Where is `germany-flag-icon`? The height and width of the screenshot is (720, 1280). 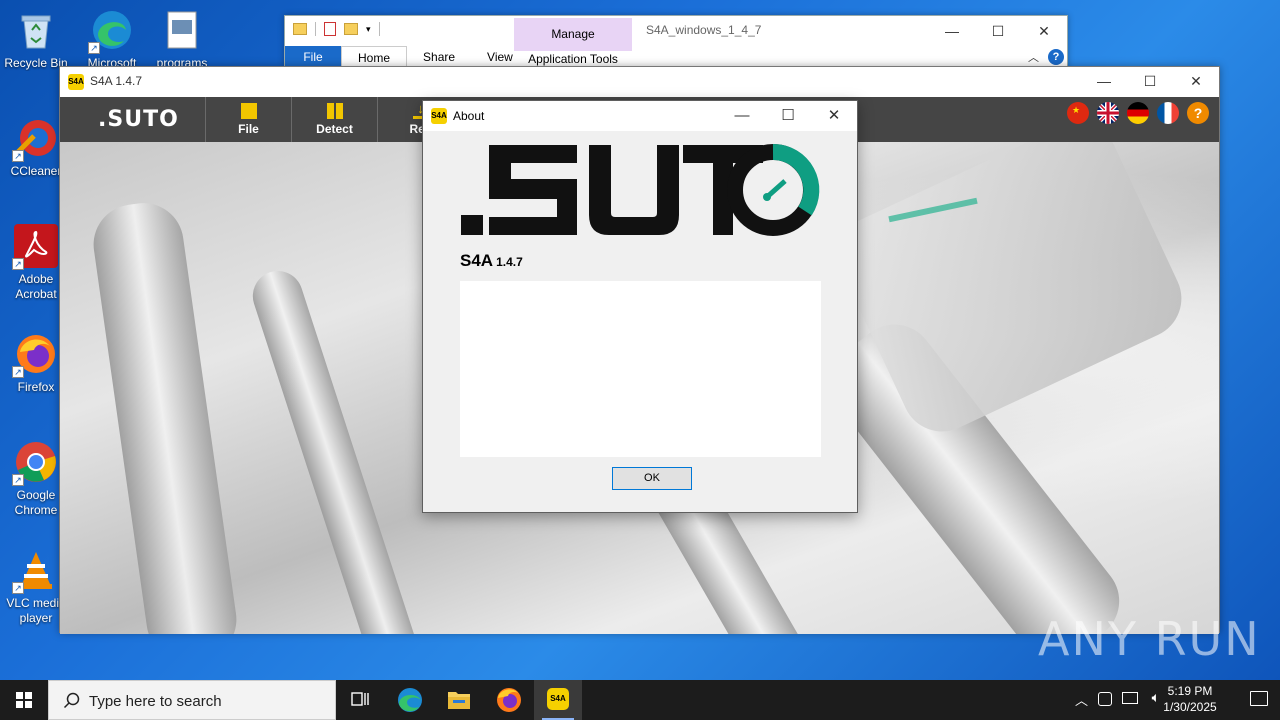 germany-flag-icon is located at coordinates (1138, 113).